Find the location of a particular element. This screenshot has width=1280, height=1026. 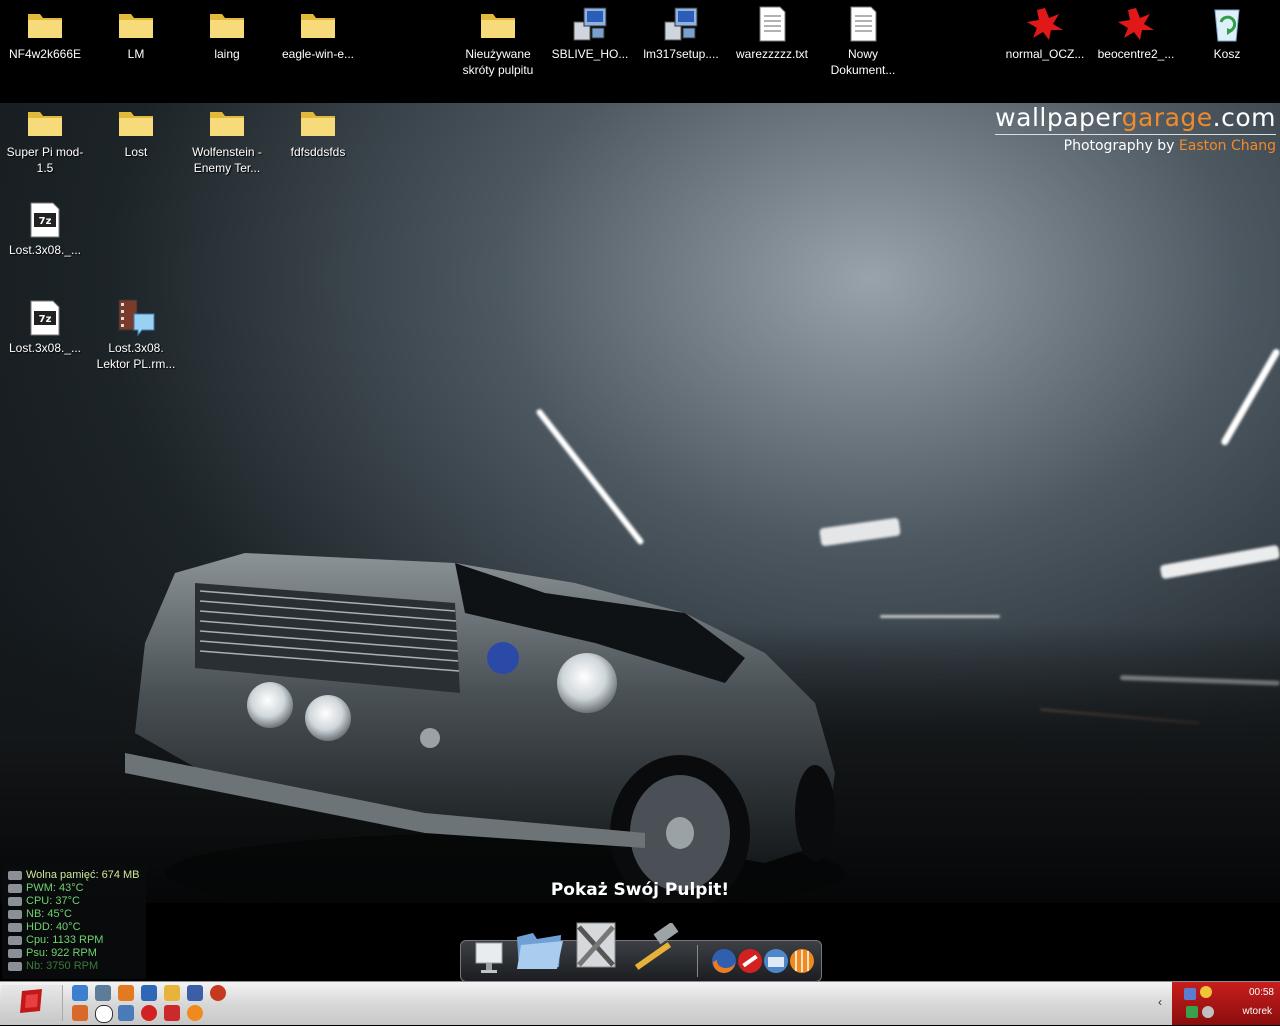

desktop-icon: Kosz is located at coordinates (1227, 31).